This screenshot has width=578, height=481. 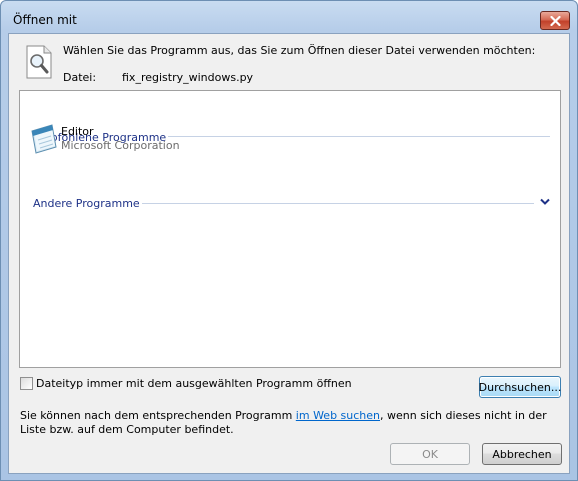 I want to click on other-programs-header: Andere Programme, so click(x=86, y=203).